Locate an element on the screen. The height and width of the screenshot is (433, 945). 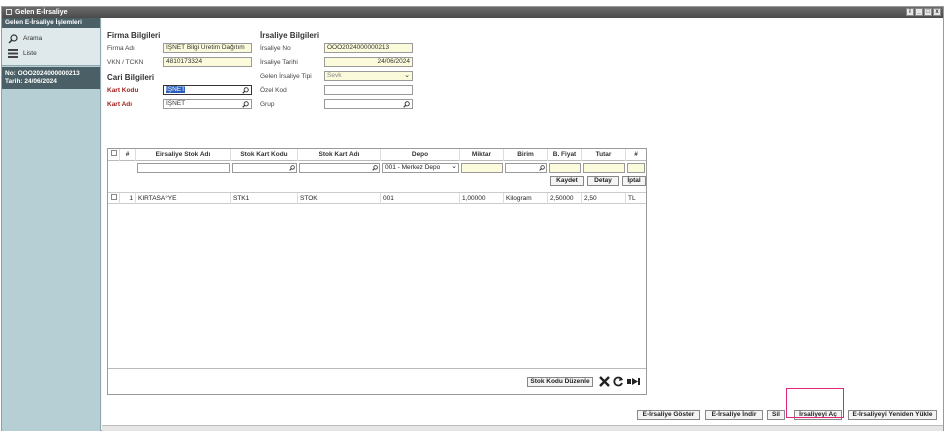
ozel-kod-label: Özel Kod is located at coordinates (273, 90).